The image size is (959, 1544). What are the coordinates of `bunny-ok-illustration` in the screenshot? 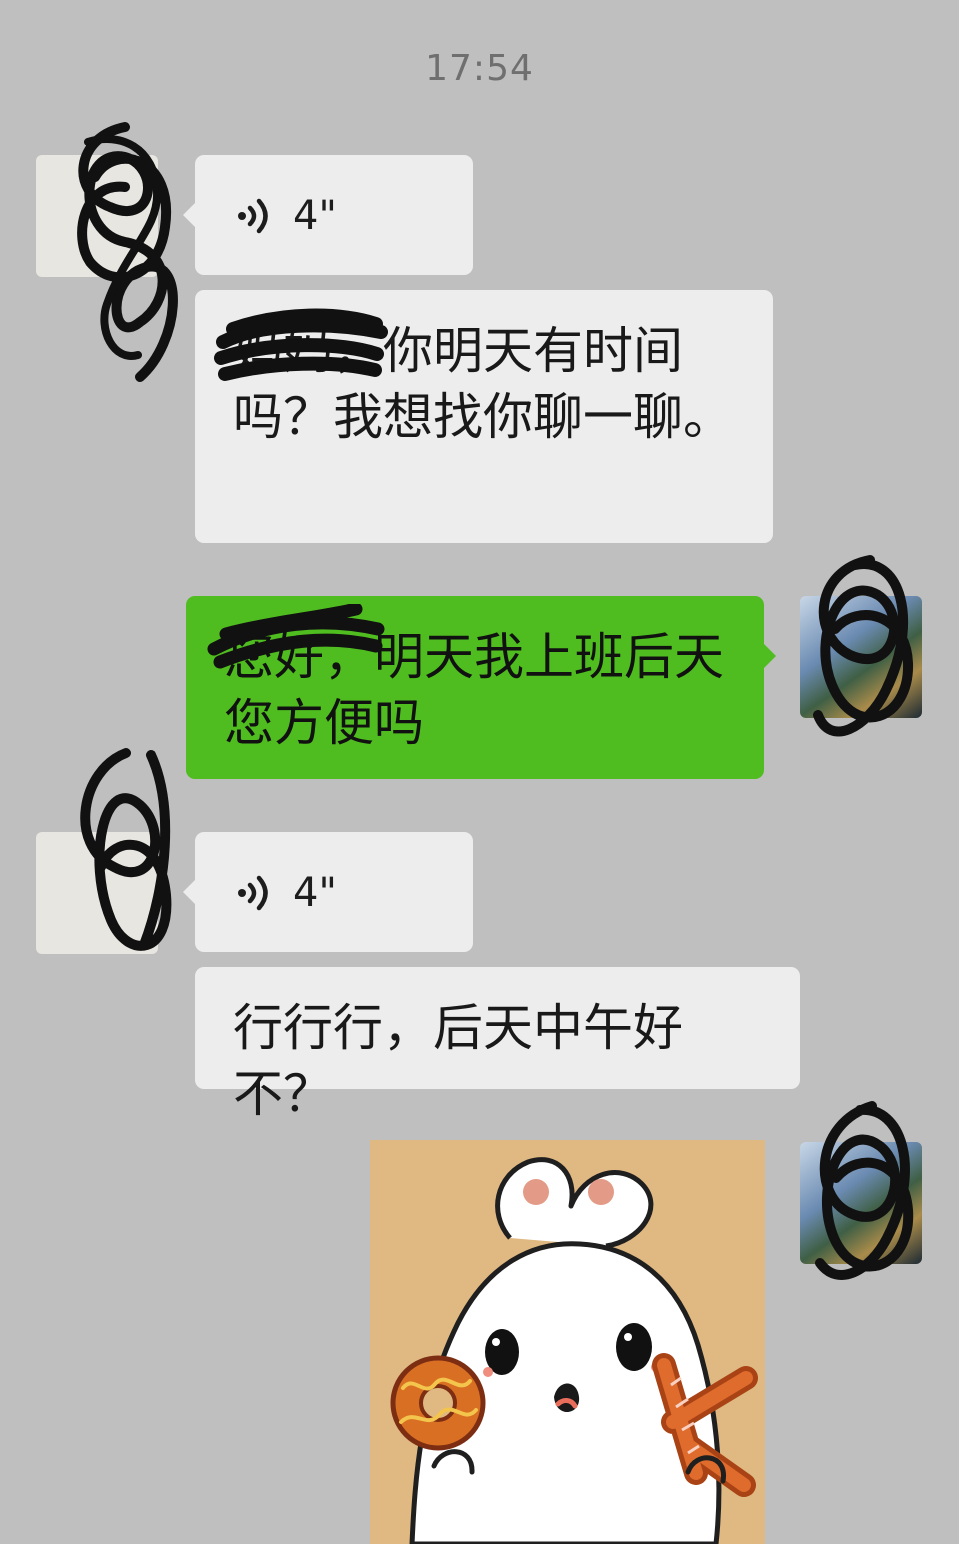 It's located at (567, 1342).